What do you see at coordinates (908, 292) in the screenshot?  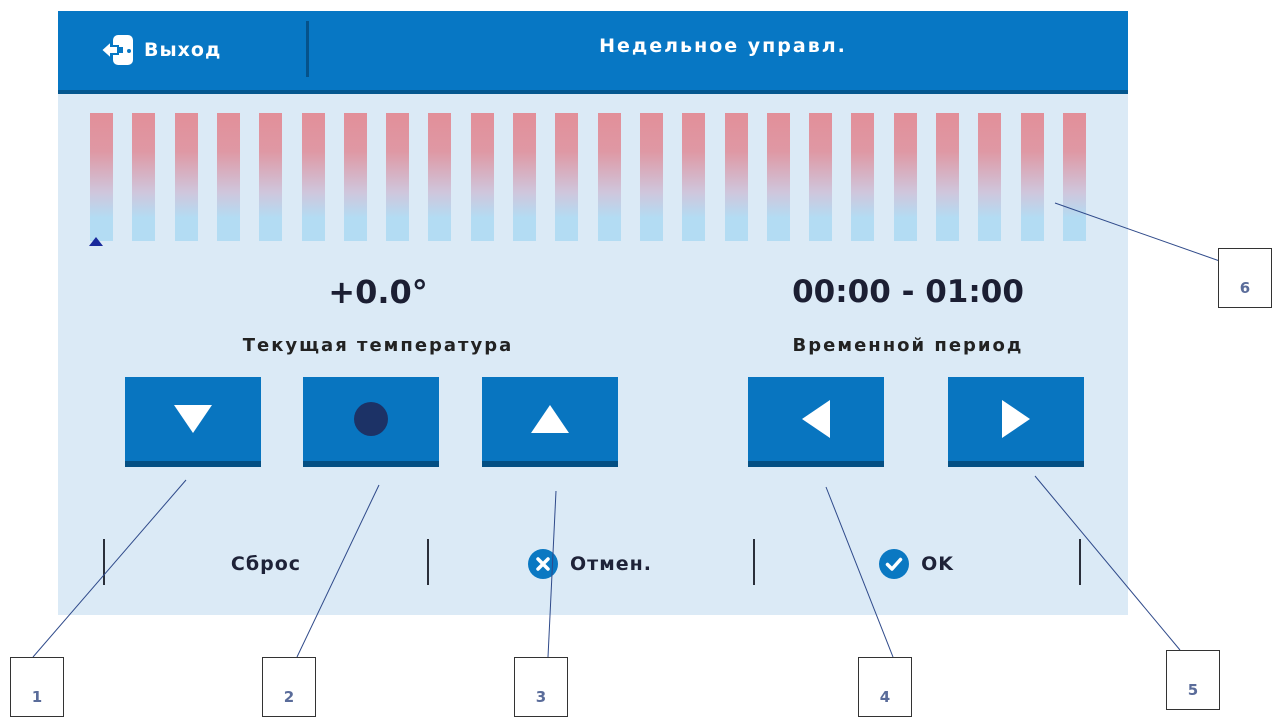 I see `time-period-value: 00:00 - 01:00` at bounding box center [908, 292].